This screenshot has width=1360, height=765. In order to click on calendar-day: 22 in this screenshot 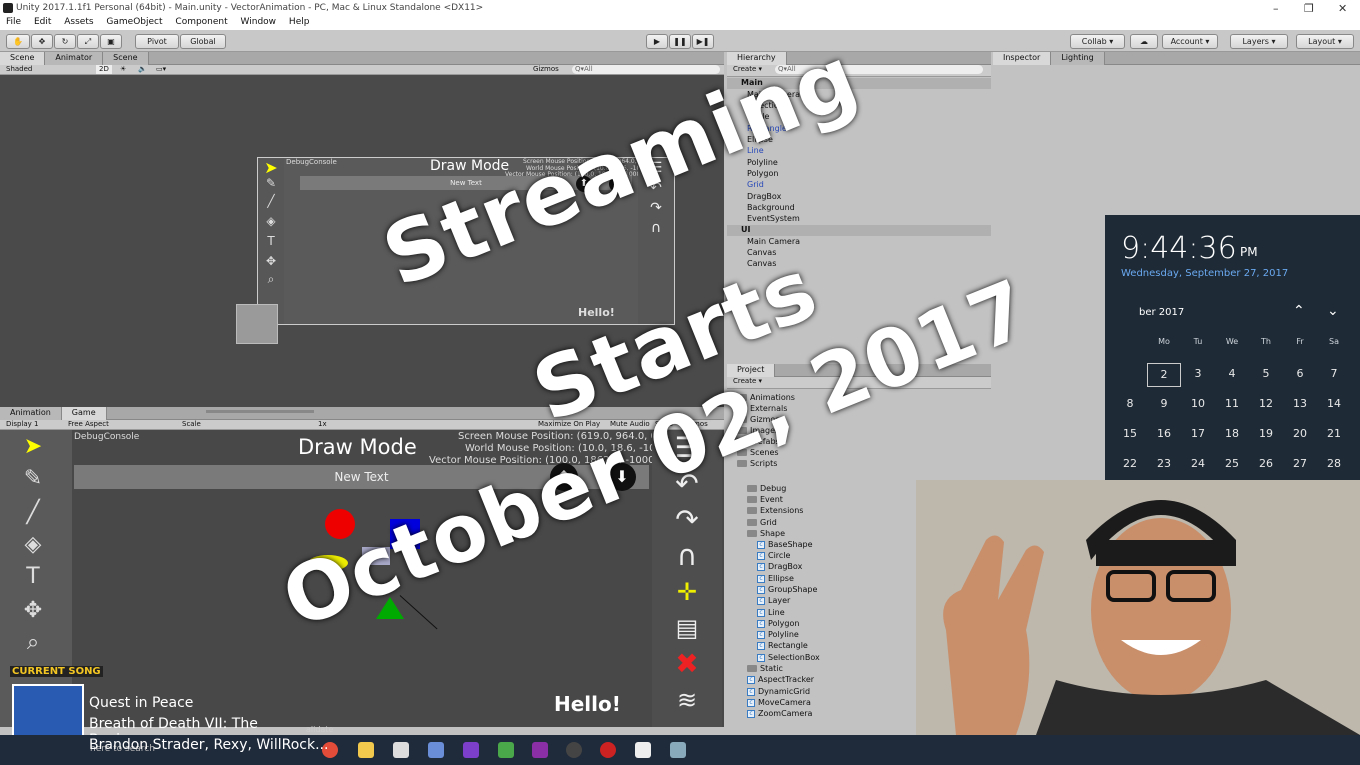, I will do `click(1130, 463)`.